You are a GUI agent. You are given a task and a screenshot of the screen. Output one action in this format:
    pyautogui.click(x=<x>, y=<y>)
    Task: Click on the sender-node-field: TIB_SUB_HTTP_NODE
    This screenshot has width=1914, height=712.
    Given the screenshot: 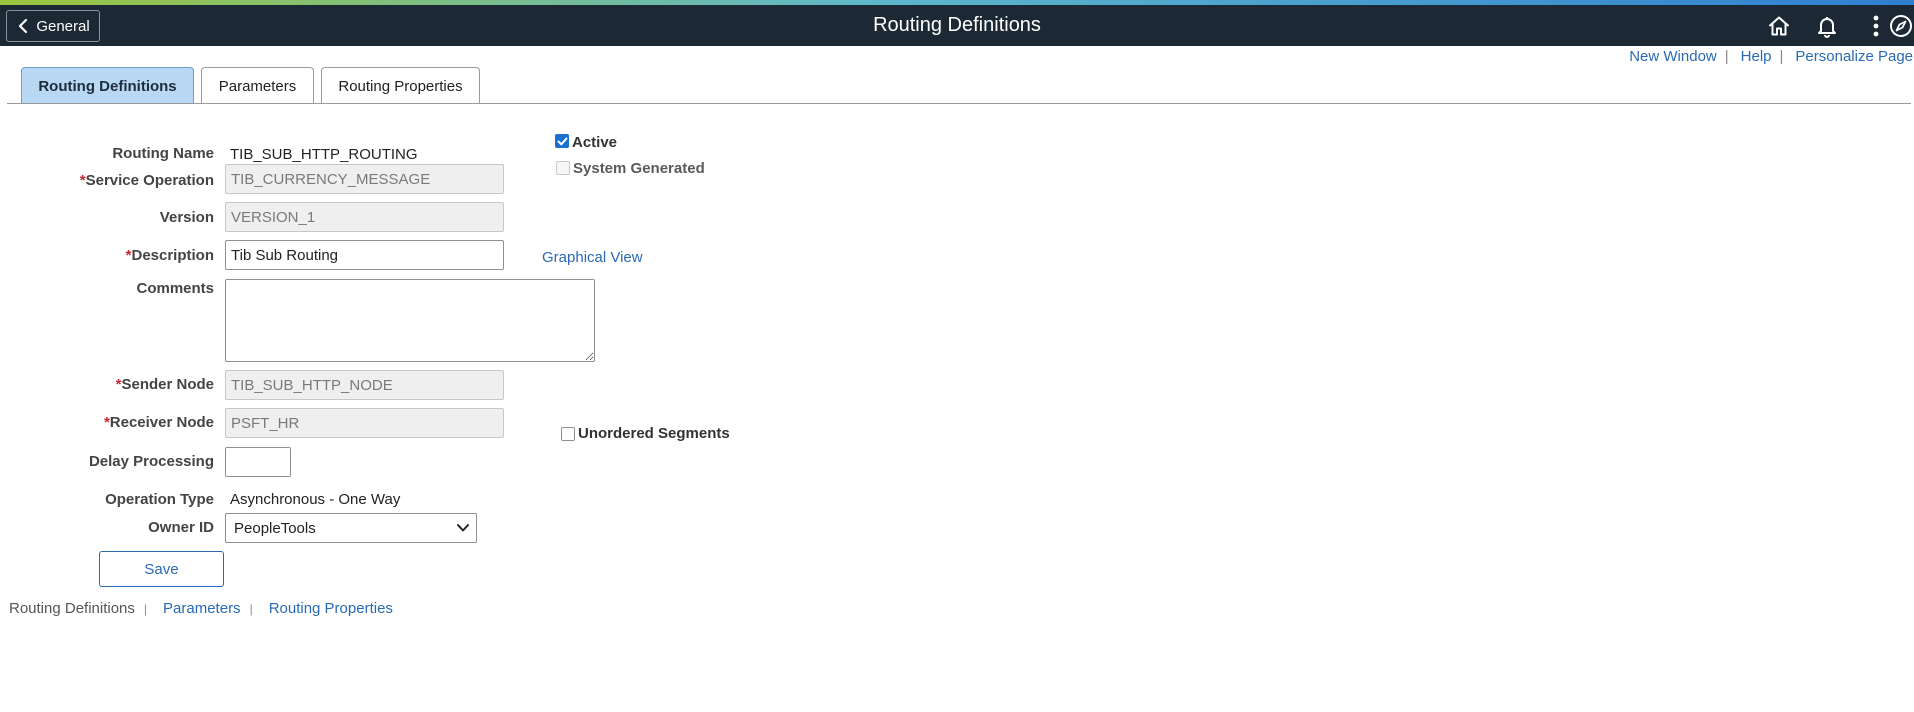 What is the action you would take?
    pyautogui.click(x=364, y=385)
    